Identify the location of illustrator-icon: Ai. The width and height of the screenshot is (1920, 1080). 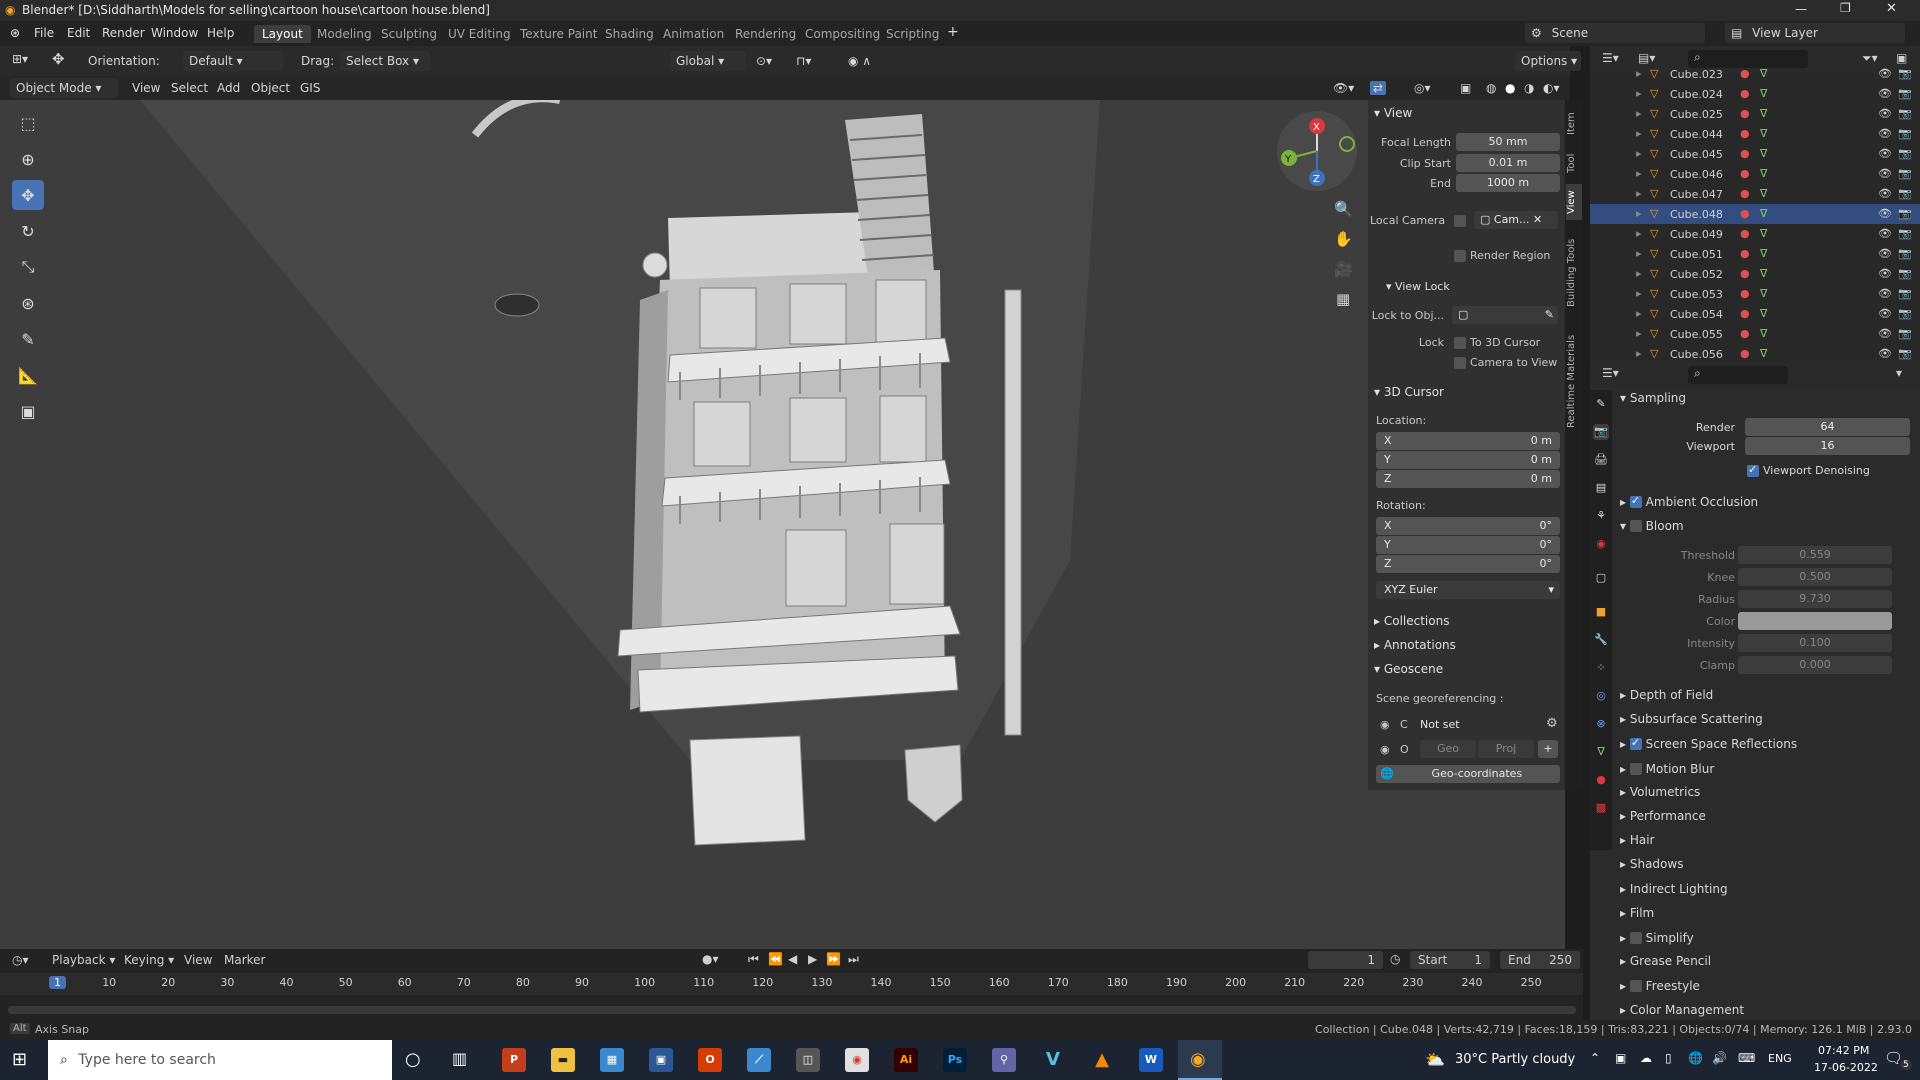
(906, 1060).